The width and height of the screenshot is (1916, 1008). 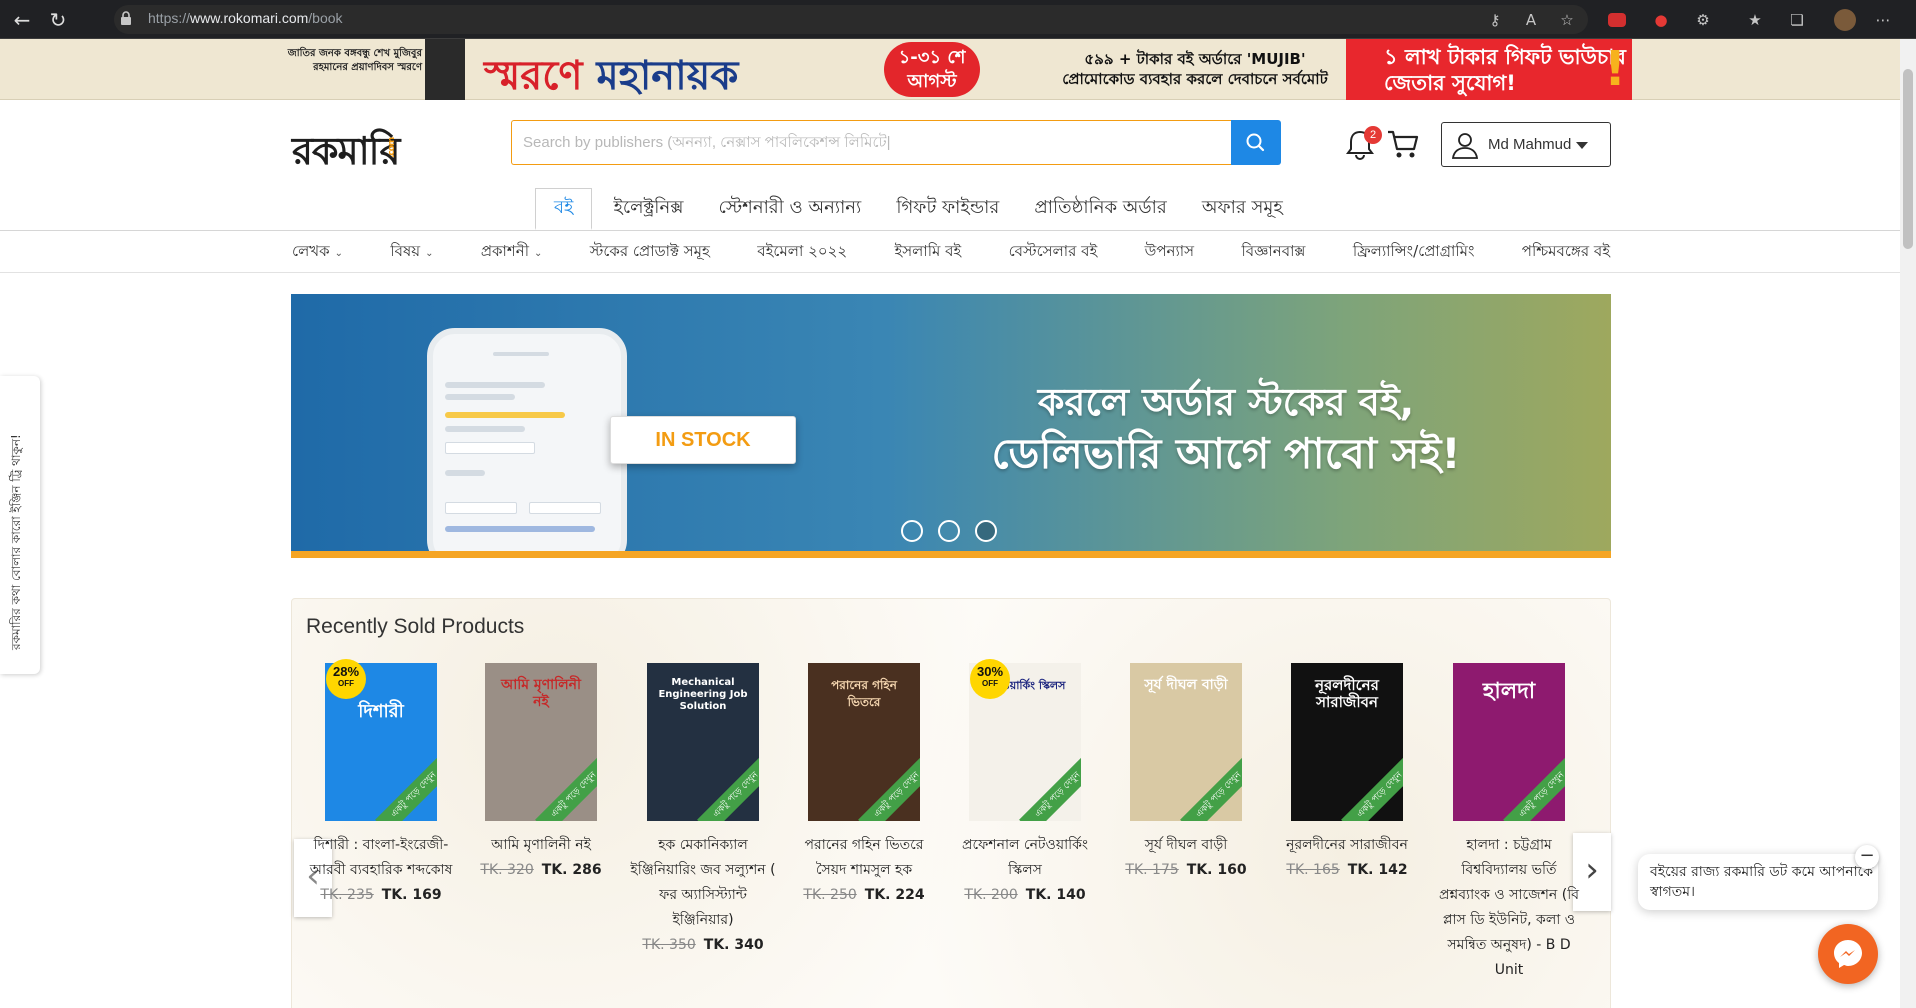 I want to click on extension-icon, so click(x=1617, y=20).